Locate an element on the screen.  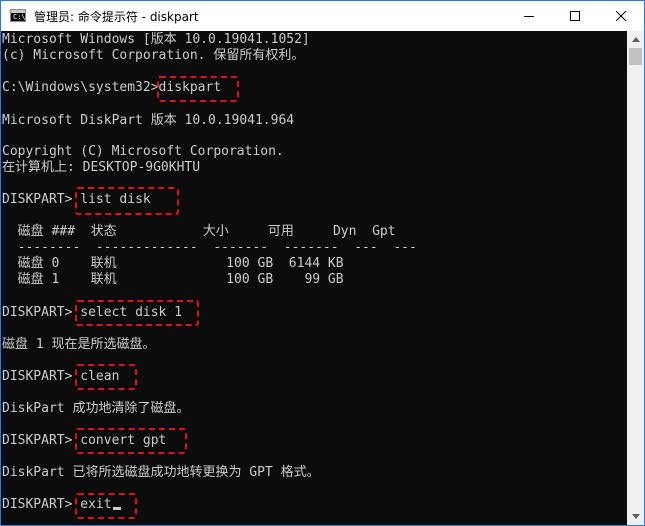
diskpart-version-line: Microsoft DiskPart 版本 10.0.19041.964 is located at coordinates (148, 120).